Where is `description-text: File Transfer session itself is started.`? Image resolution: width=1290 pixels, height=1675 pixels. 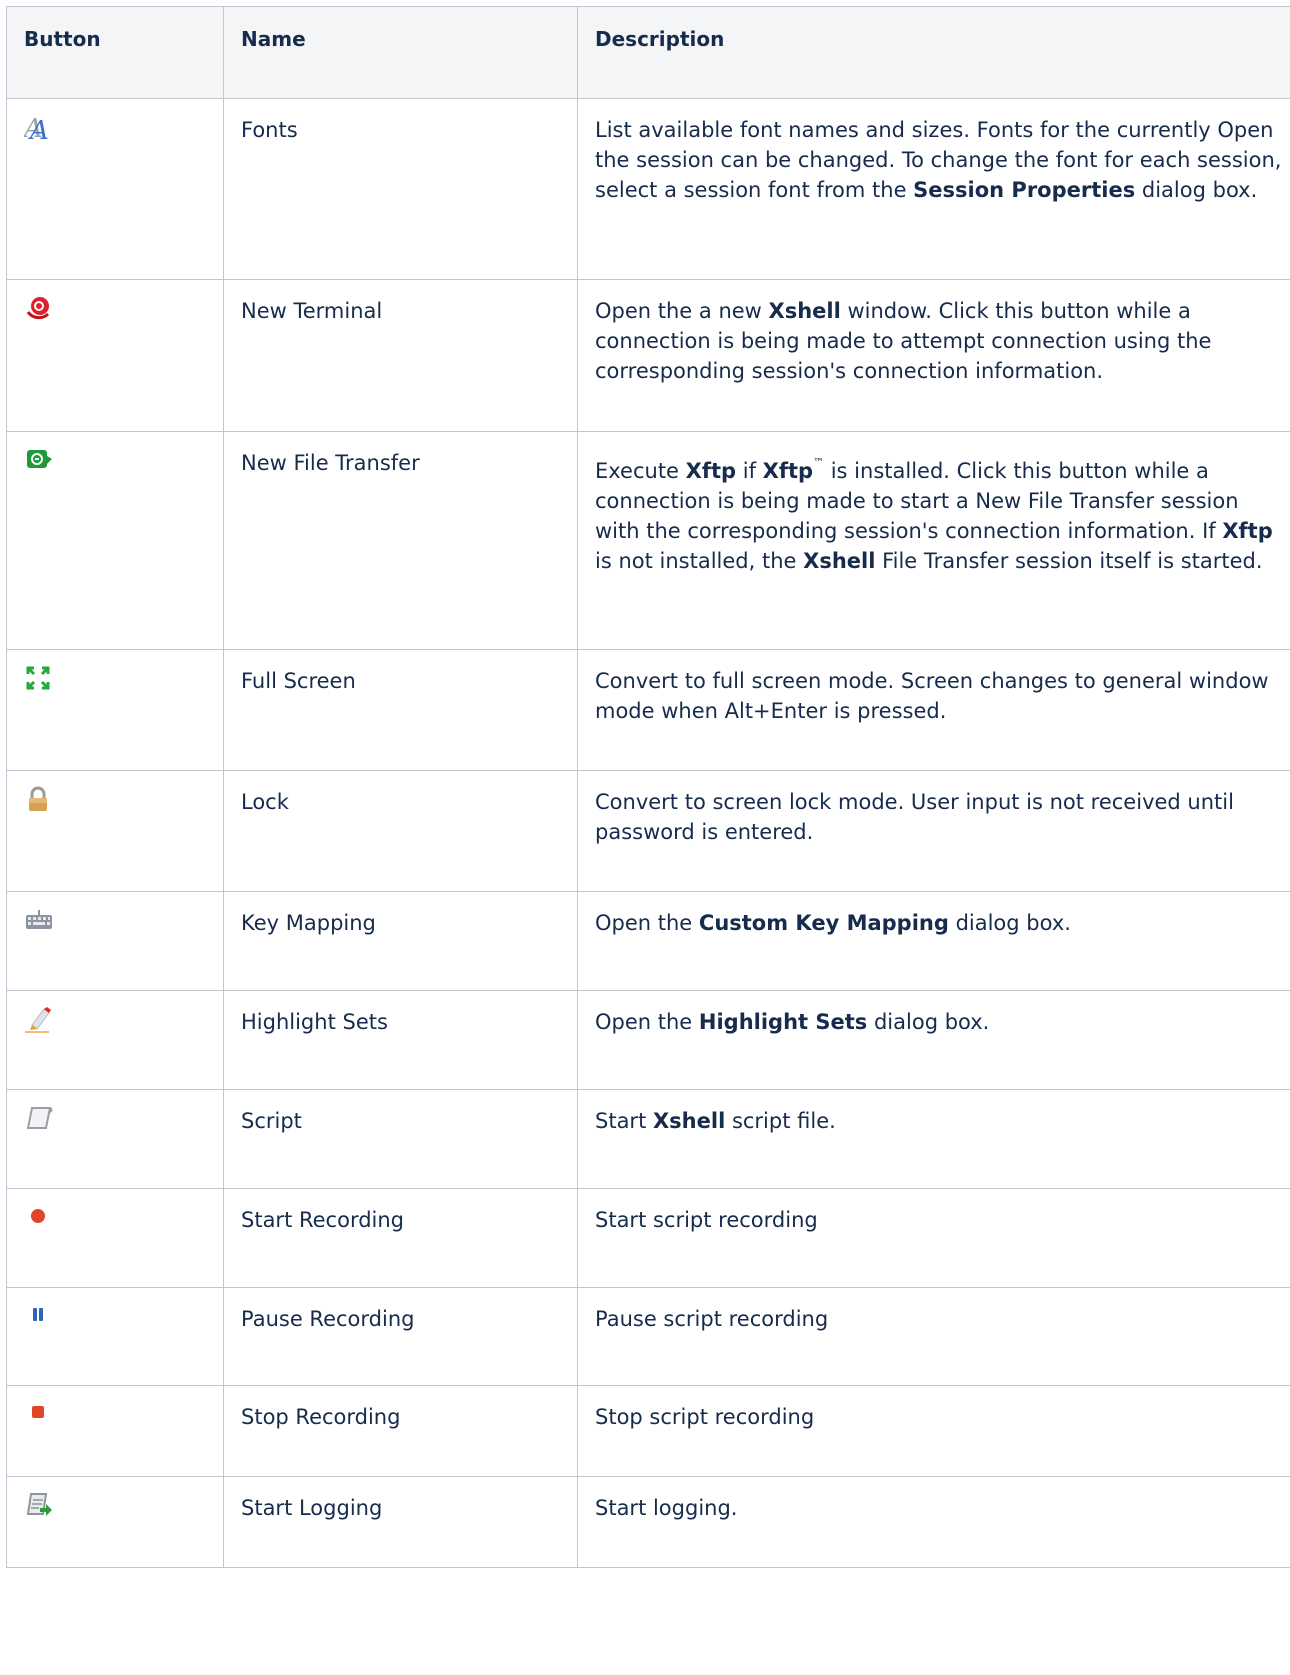 description-text: File Transfer session itself is started. is located at coordinates (1069, 561).